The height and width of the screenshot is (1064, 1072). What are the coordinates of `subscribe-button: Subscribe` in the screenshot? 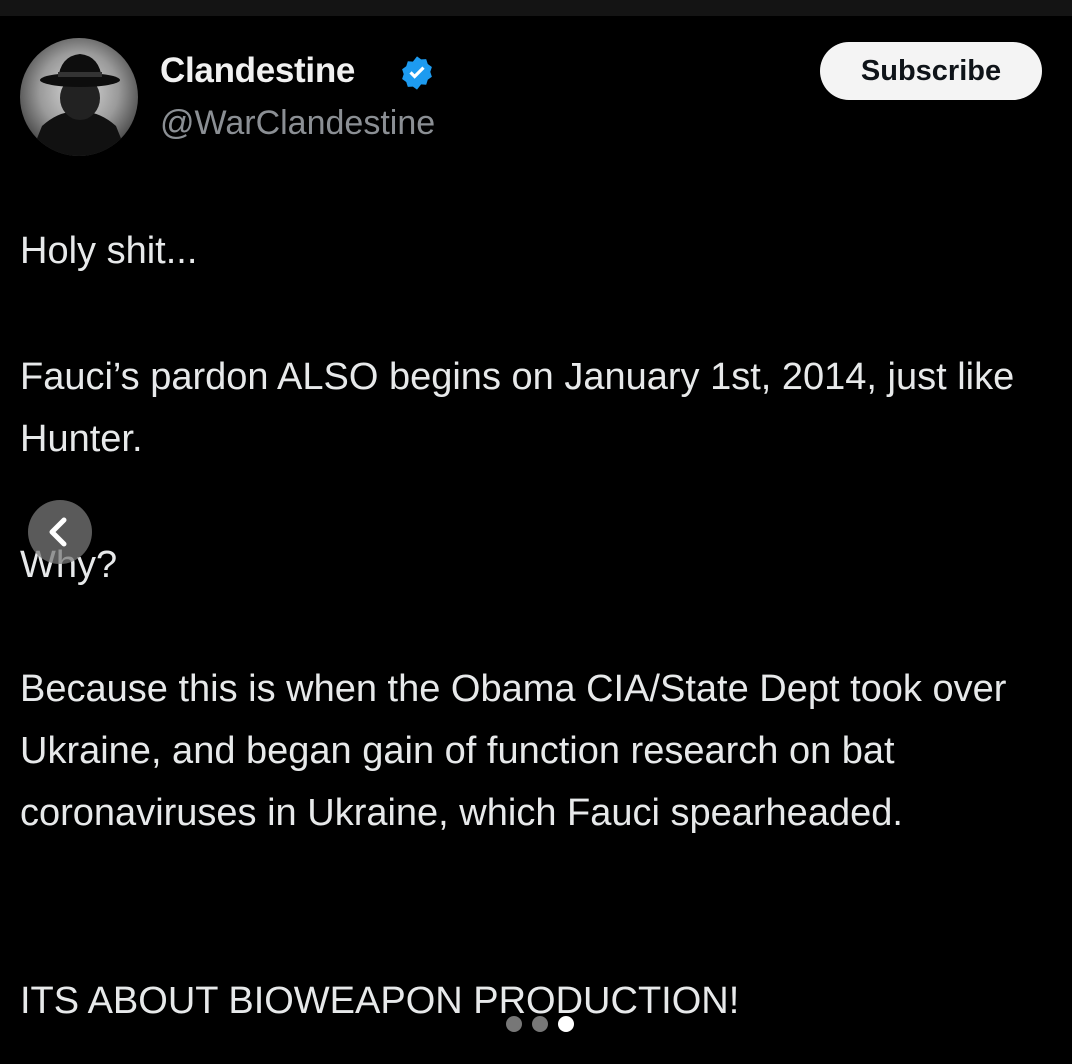 It's located at (931, 71).